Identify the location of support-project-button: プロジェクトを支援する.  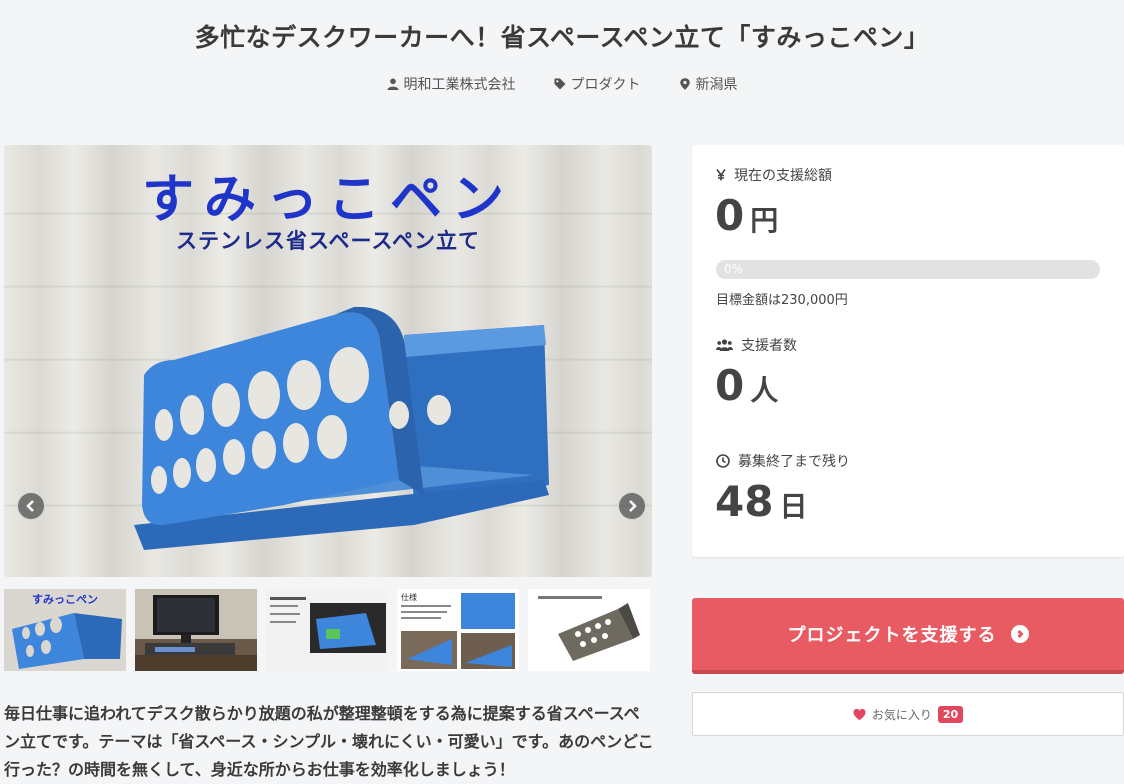
(908, 636).